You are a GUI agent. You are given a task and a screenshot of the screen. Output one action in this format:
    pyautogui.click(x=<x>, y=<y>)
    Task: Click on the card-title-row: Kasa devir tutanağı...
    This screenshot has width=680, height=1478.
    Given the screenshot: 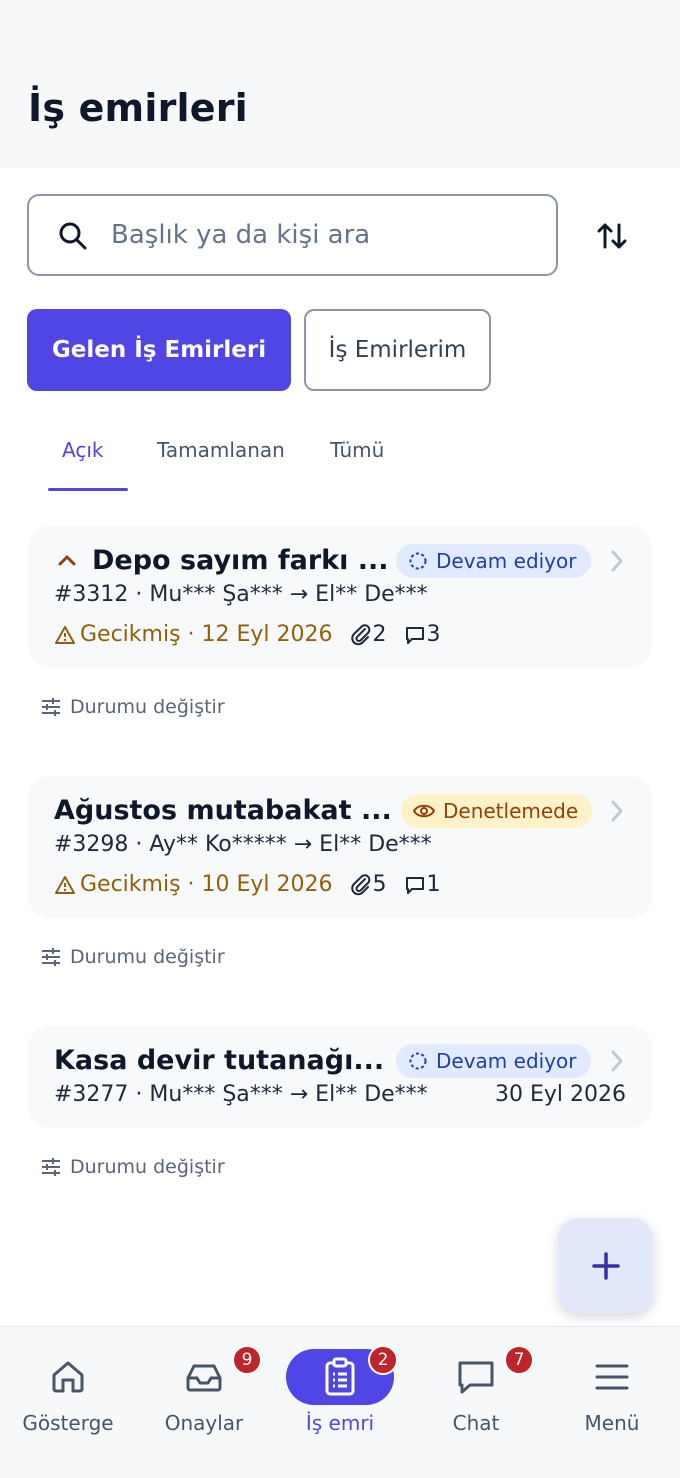 What is the action you would take?
    pyautogui.click(x=219, y=1060)
    